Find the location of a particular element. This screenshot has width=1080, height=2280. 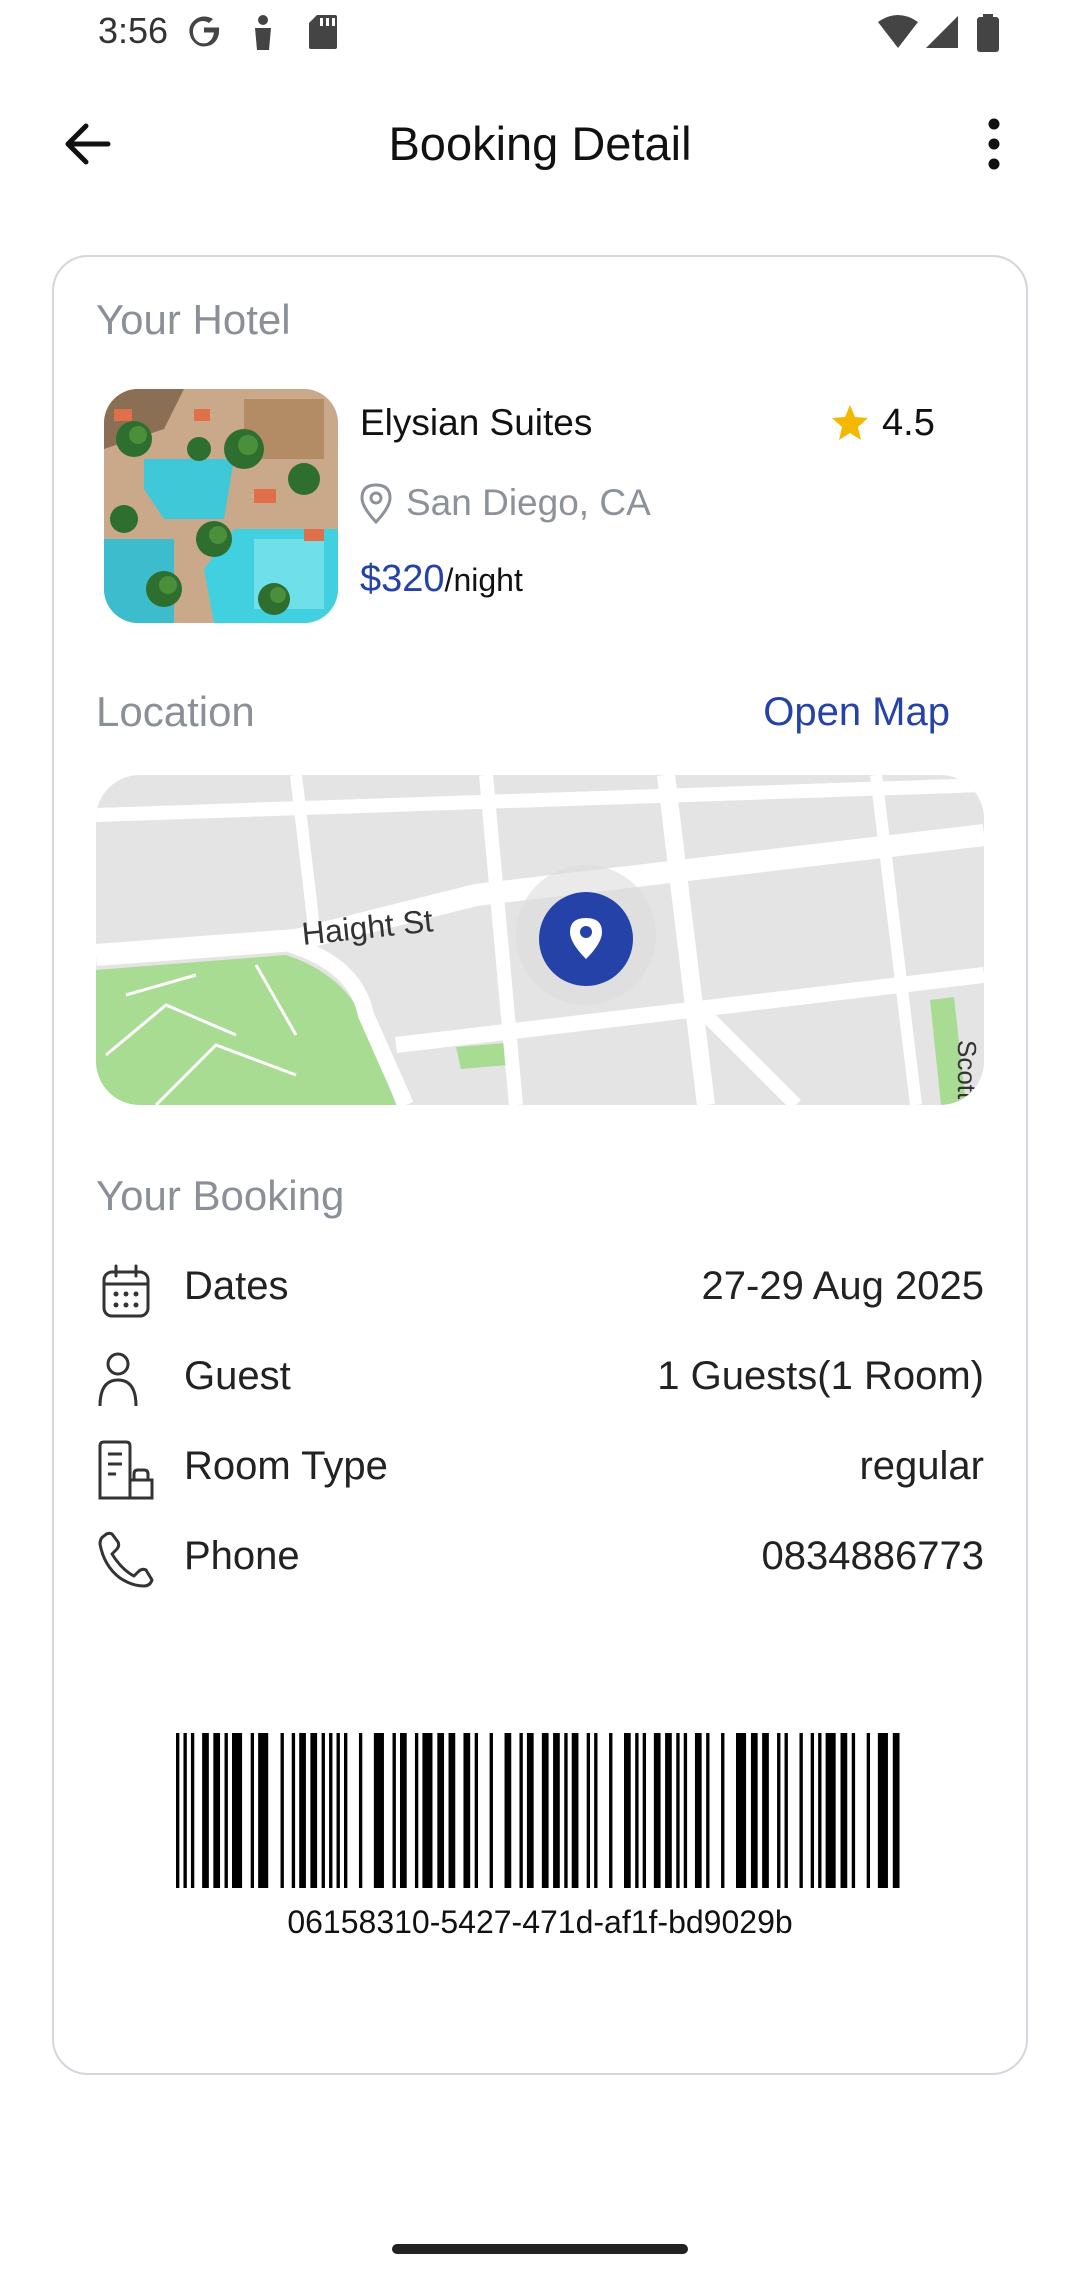

location-section-label: Location is located at coordinates (175, 711).